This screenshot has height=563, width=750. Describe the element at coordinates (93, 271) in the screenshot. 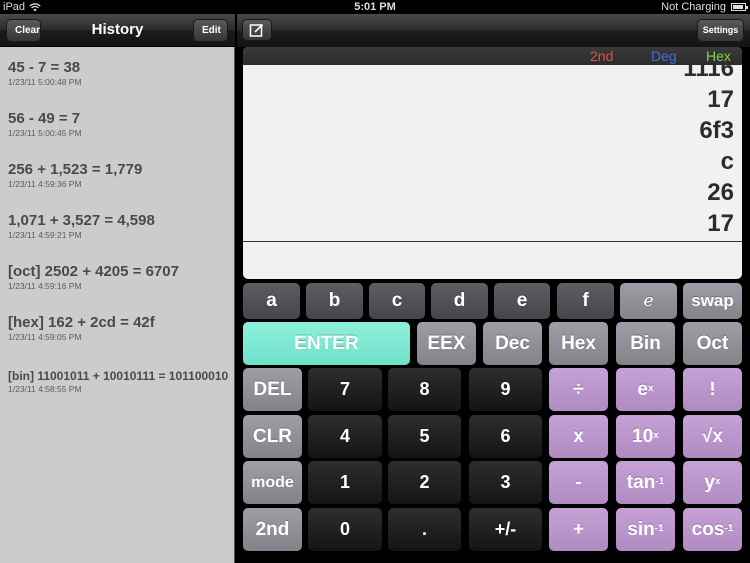

I see `history-expression: [oct] 2502 + 4205 = 6707` at that location.